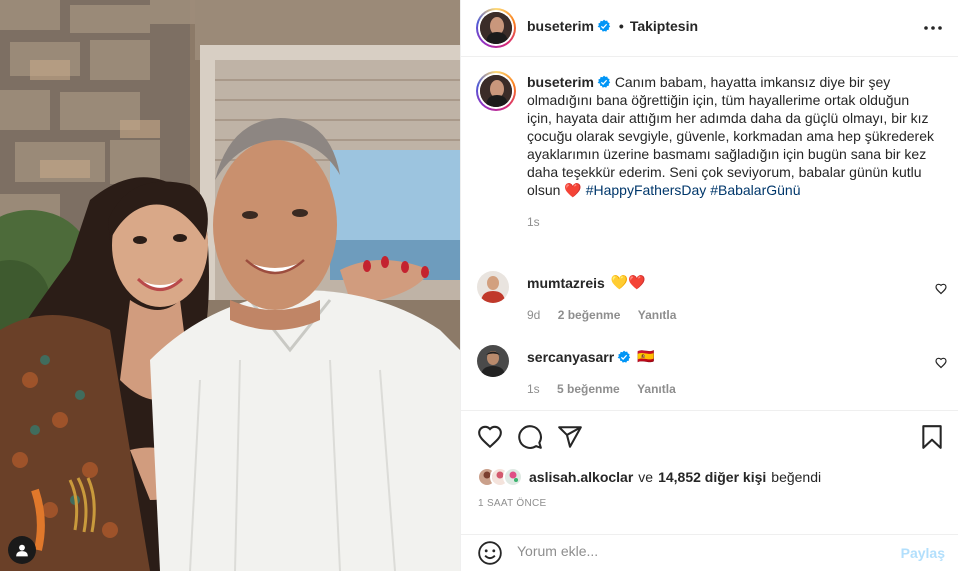 Image resolution: width=958 pixels, height=571 pixels. I want to click on comment-meta: 1s 5 beğenme Yanıtla, so click(601, 389).